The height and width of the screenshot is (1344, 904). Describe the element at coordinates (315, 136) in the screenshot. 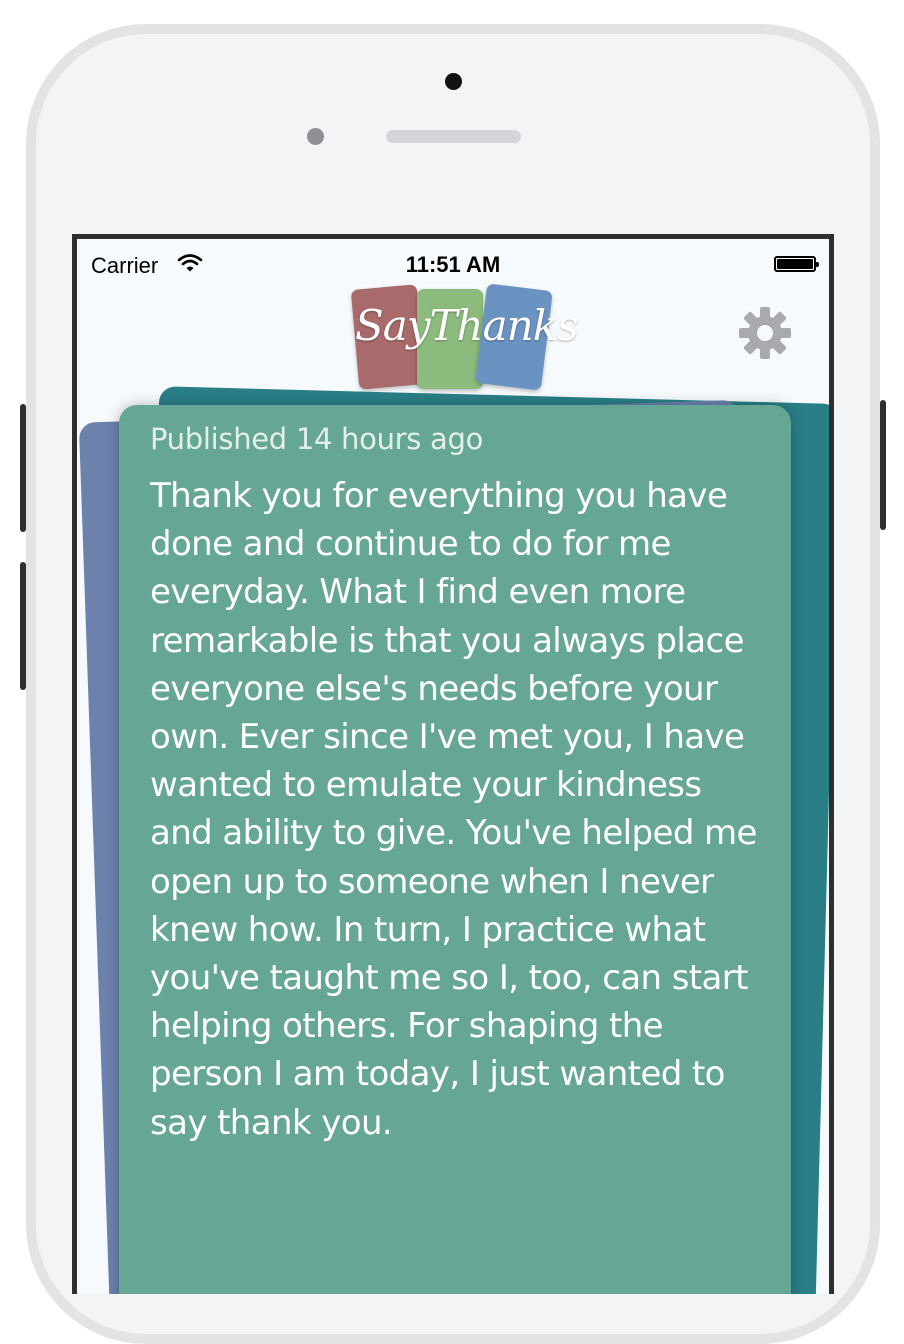

I see `proximity-sensor` at that location.